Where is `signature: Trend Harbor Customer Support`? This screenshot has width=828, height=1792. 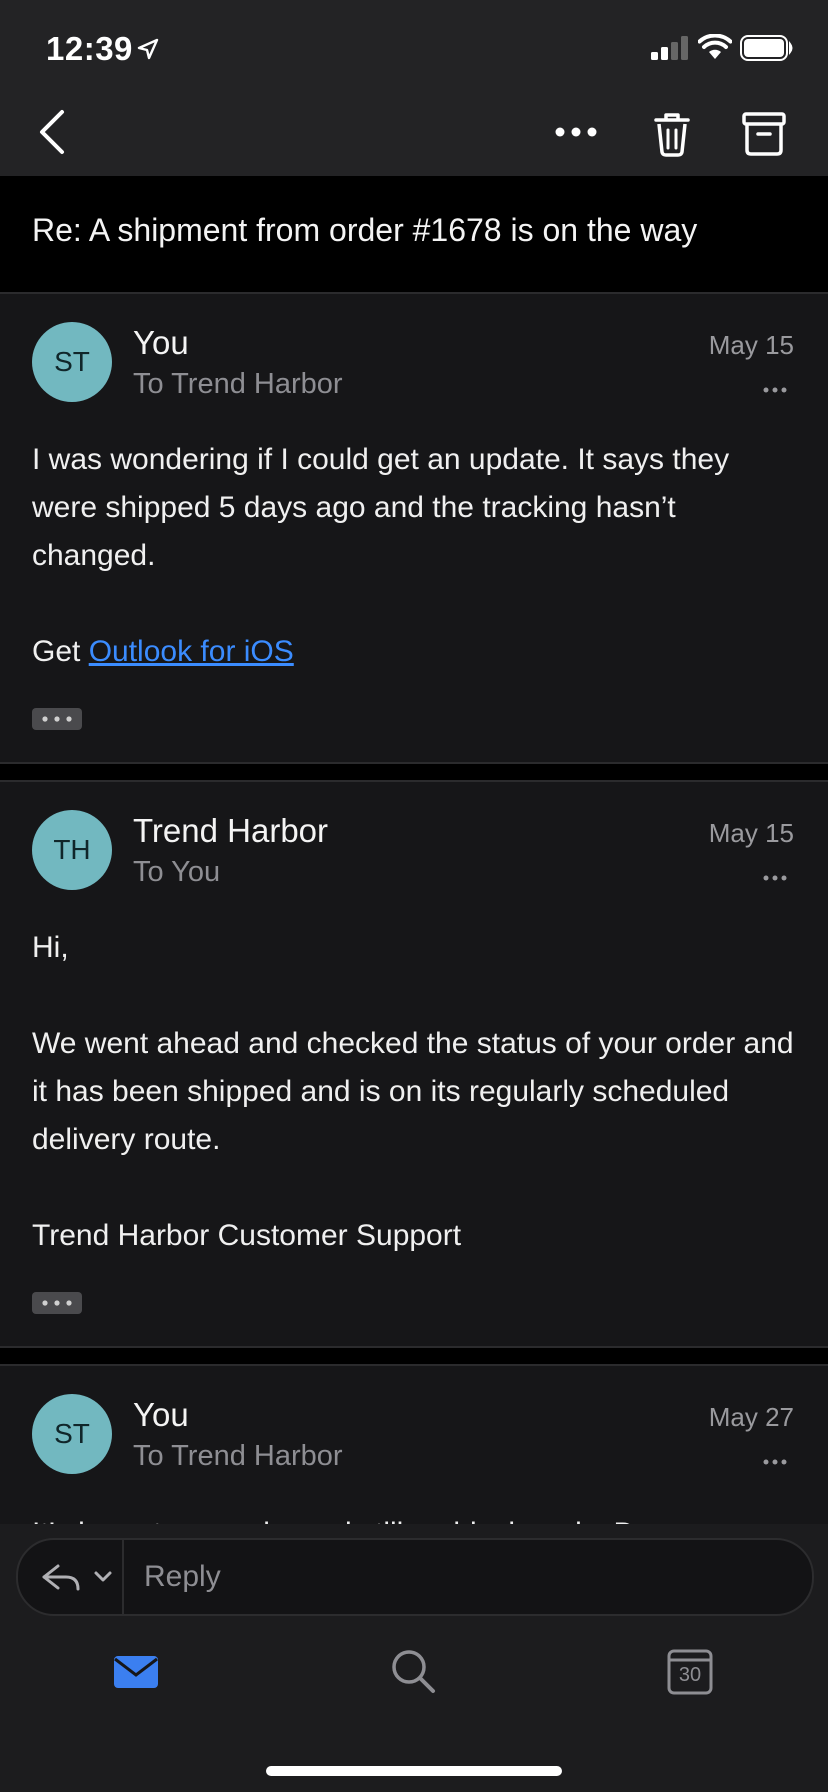
signature: Trend Harbor Customer Support is located at coordinates (247, 1235).